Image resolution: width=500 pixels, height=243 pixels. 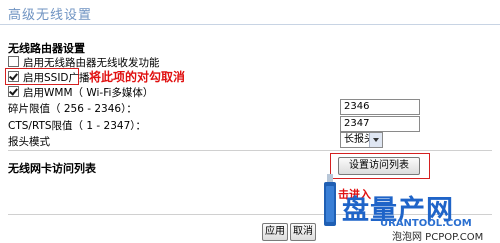 I want to click on ssid-annotation: 将此项的对勾取消, so click(x=137, y=77).